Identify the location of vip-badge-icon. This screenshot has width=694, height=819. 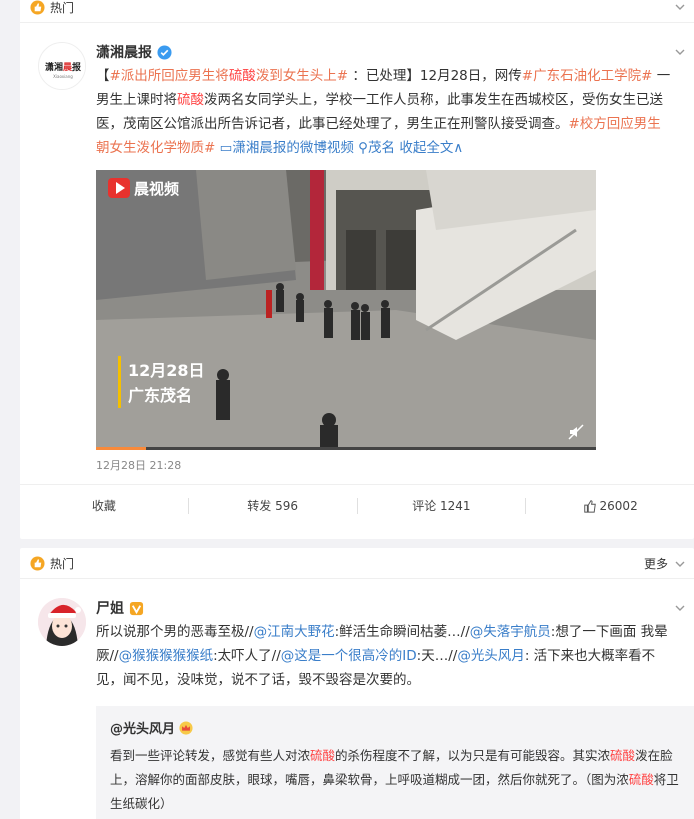
(136, 608).